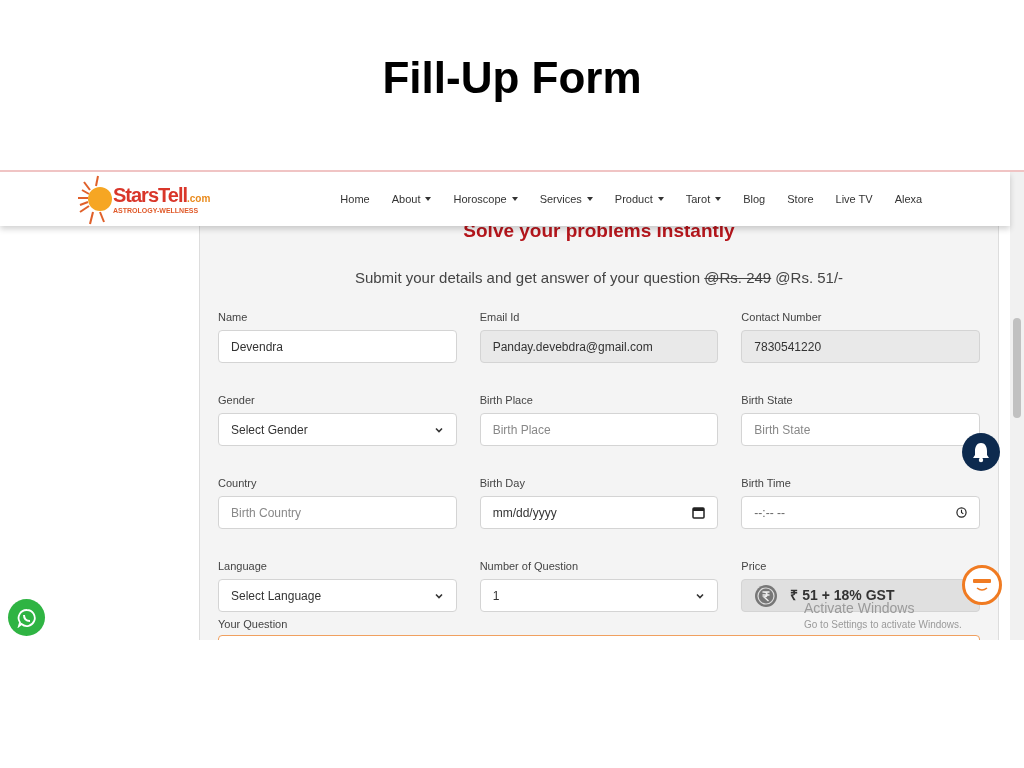  What do you see at coordinates (150, 194) in the screenshot?
I see `logo-wordmark: StarsTell` at bounding box center [150, 194].